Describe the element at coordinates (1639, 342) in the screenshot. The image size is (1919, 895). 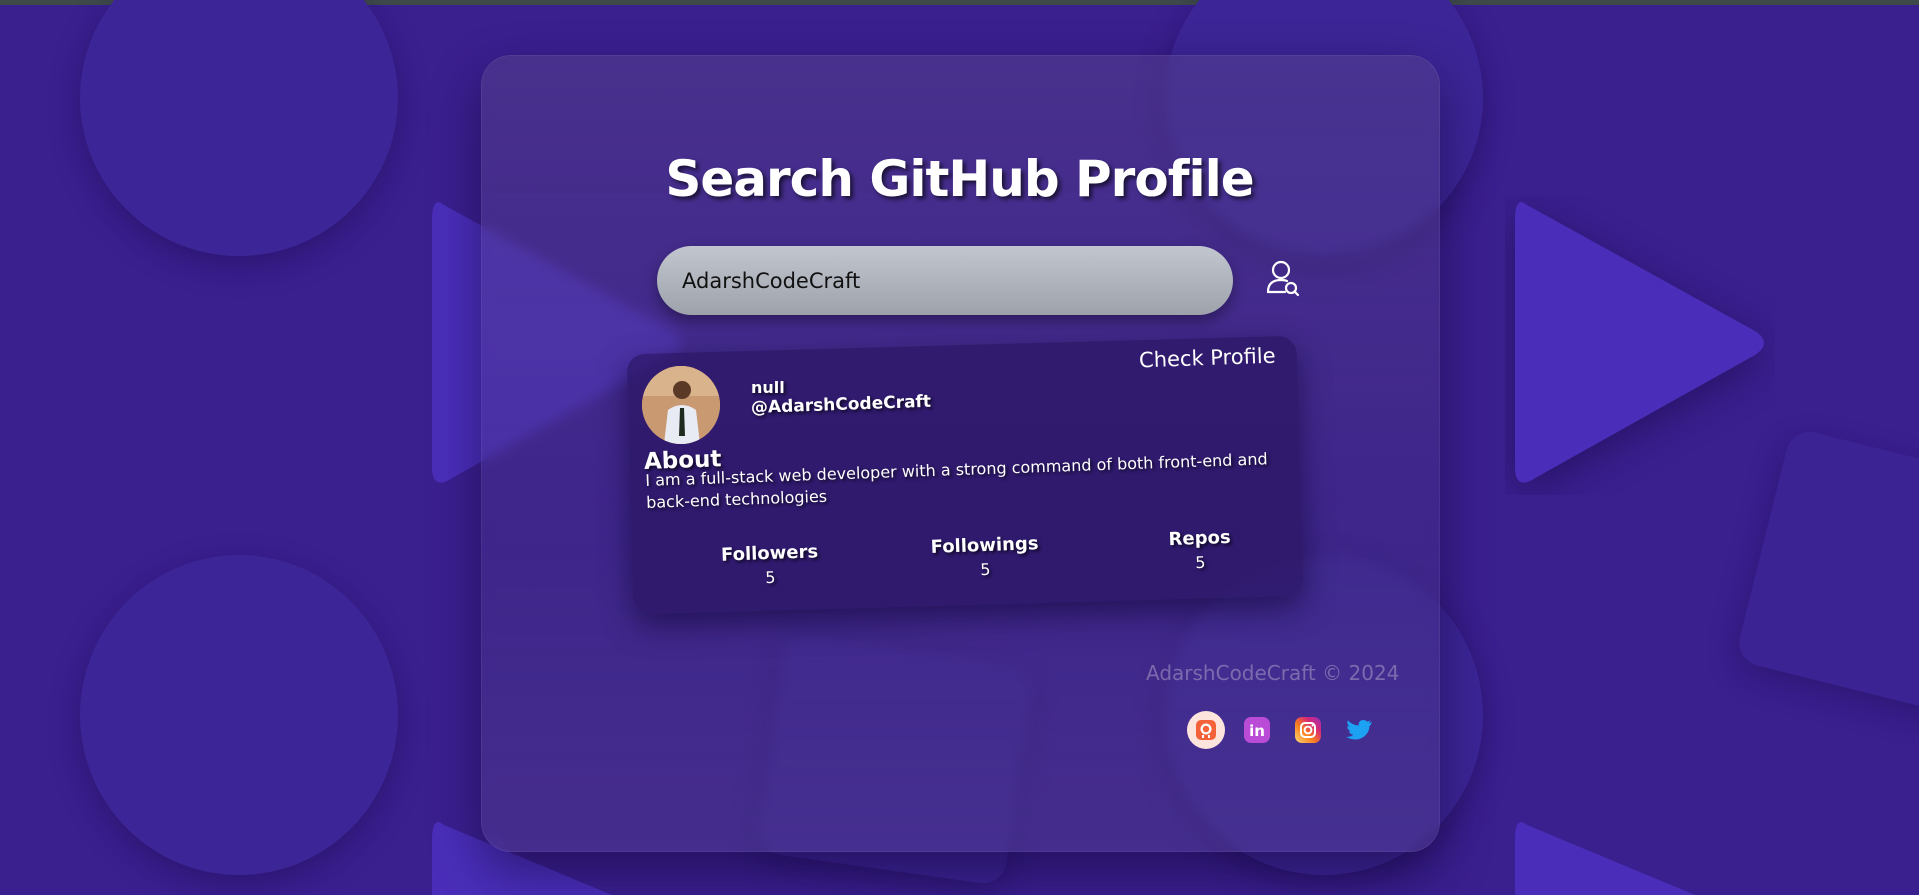
I see `bg-triangle-right` at that location.